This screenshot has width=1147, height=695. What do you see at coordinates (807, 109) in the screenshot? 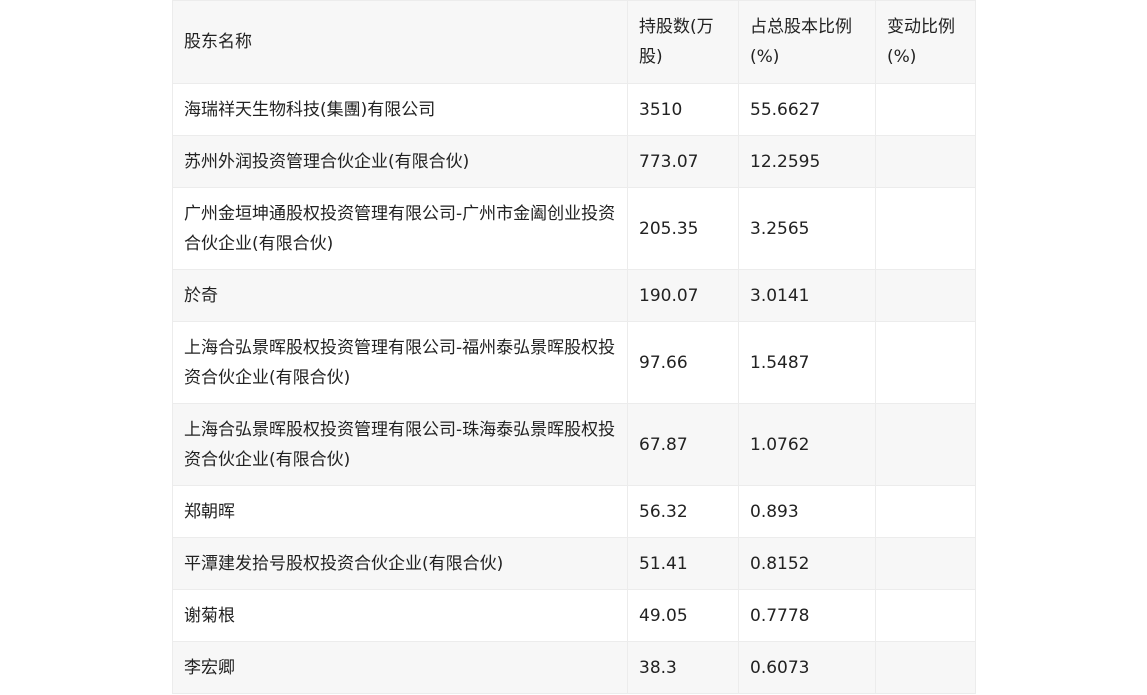
I see `cell-share-ratio: 55.6627` at bounding box center [807, 109].